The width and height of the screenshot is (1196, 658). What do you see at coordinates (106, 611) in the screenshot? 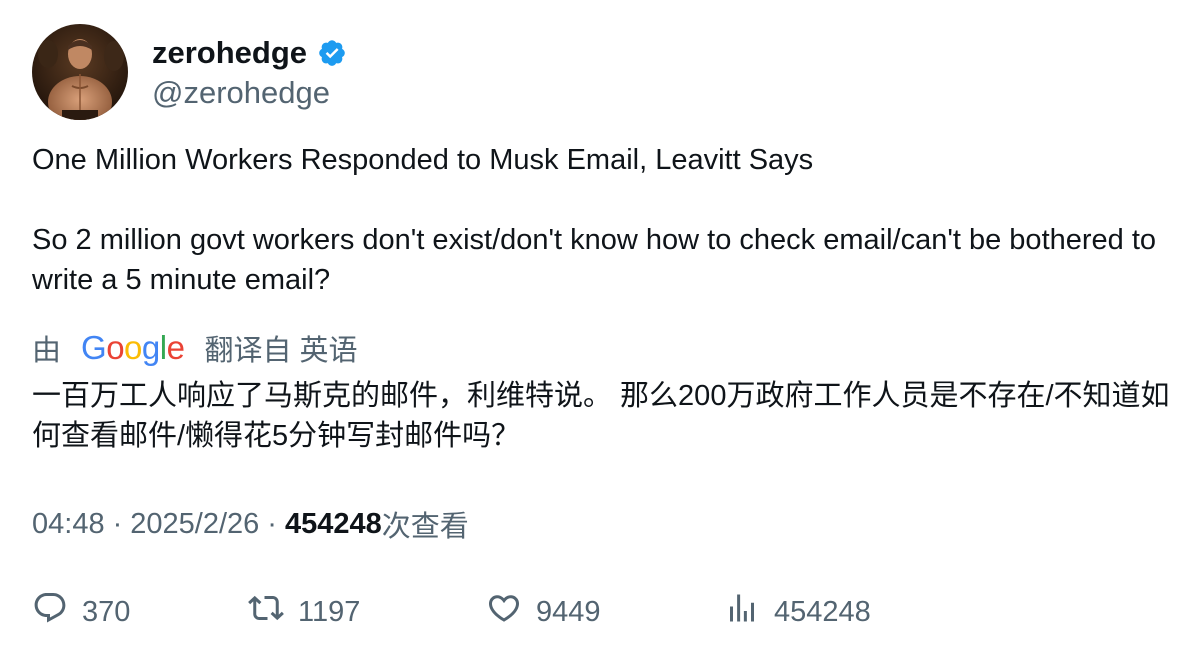
I see `reply-count: 370` at bounding box center [106, 611].